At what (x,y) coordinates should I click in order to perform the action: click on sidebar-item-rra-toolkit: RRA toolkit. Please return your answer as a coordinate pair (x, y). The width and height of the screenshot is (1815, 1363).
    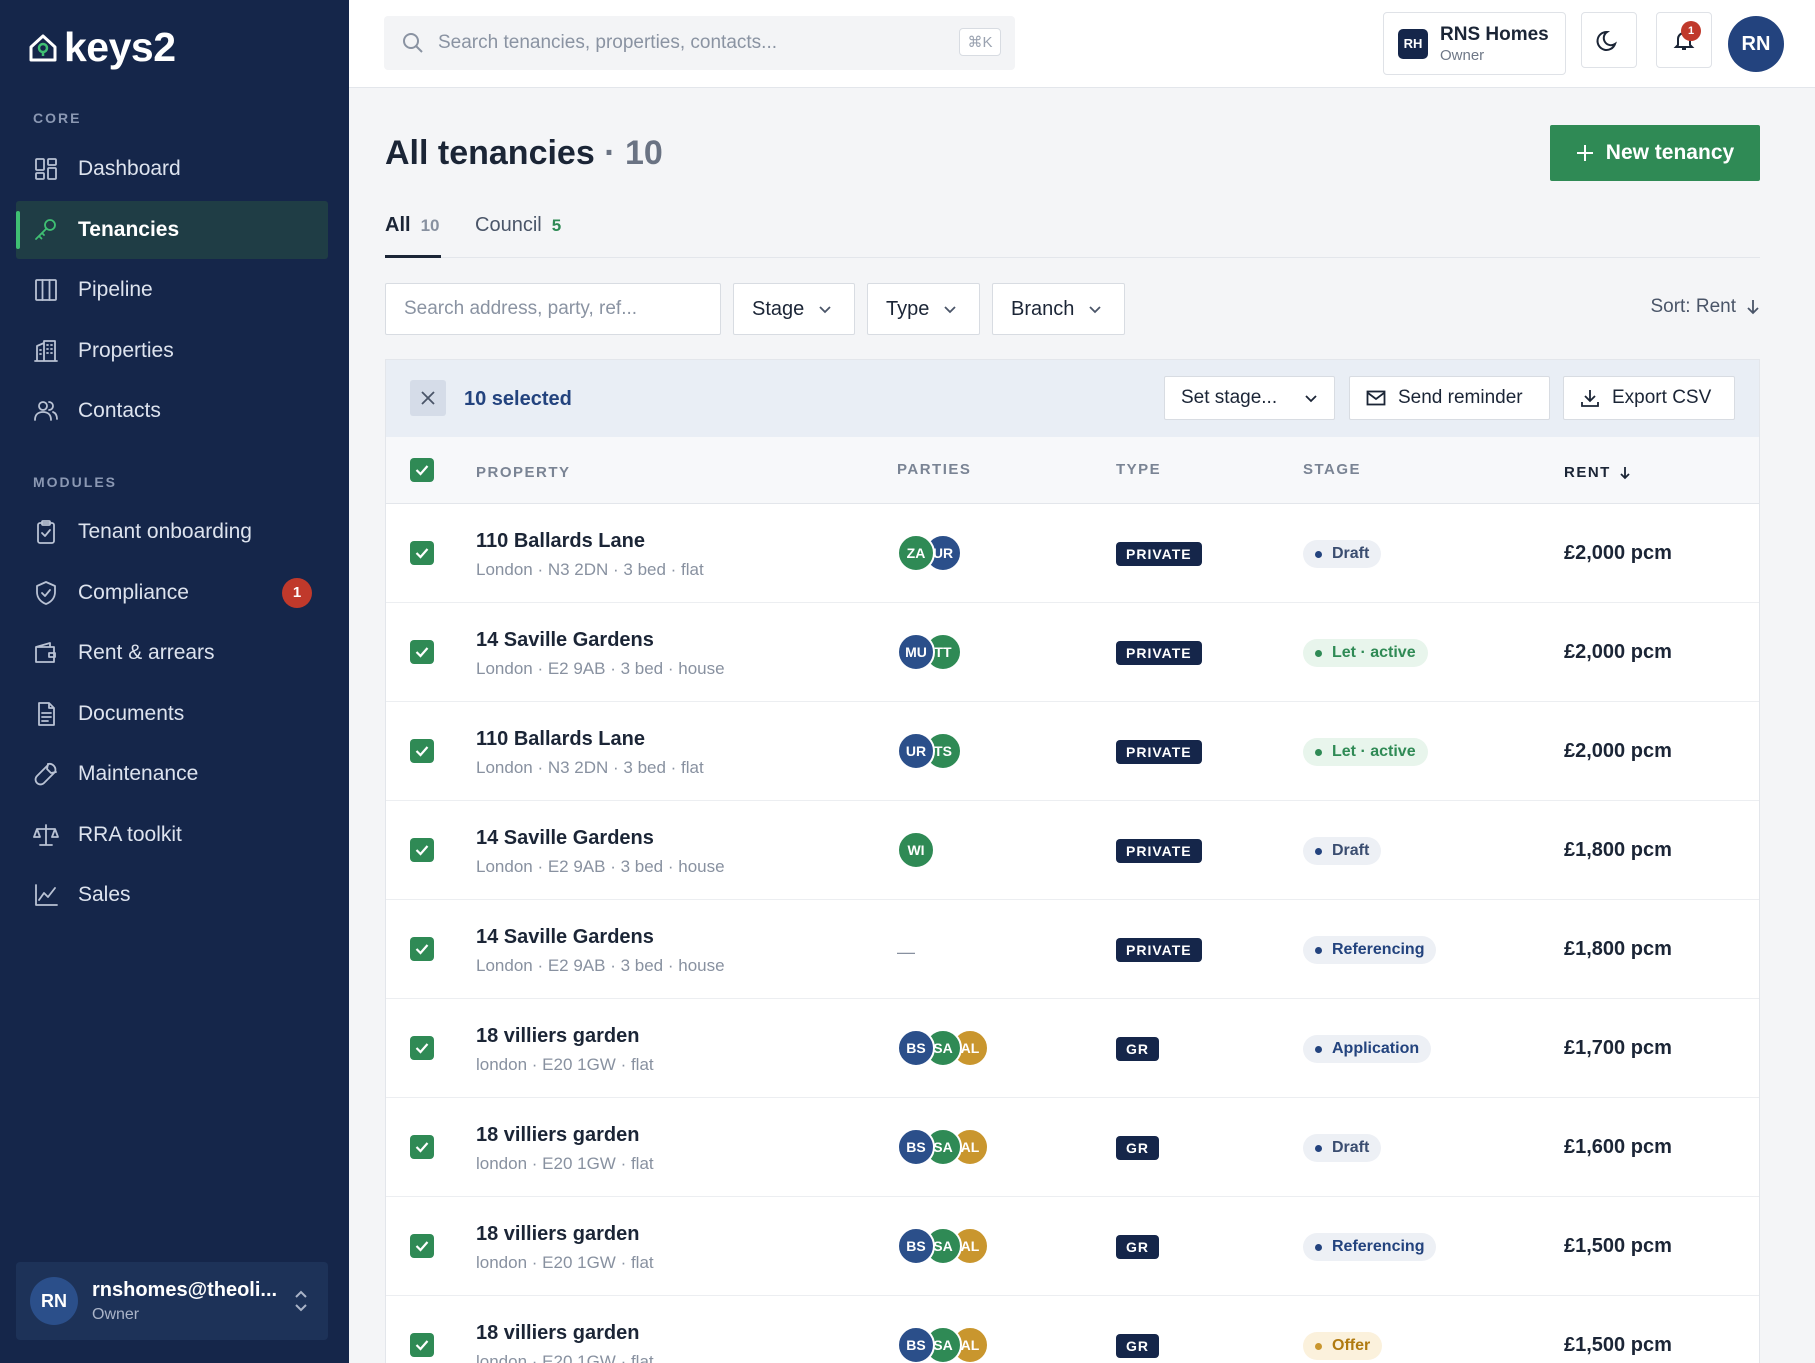
    Looking at the image, I should click on (172, 835).